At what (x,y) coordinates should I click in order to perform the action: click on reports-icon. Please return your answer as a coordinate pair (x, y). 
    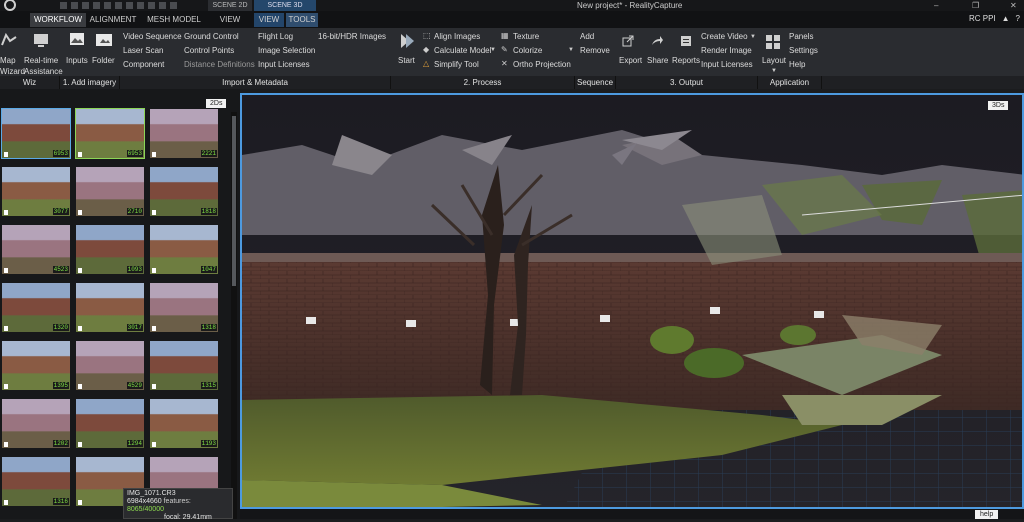
    Looking at the image, I should click on (686, 41).